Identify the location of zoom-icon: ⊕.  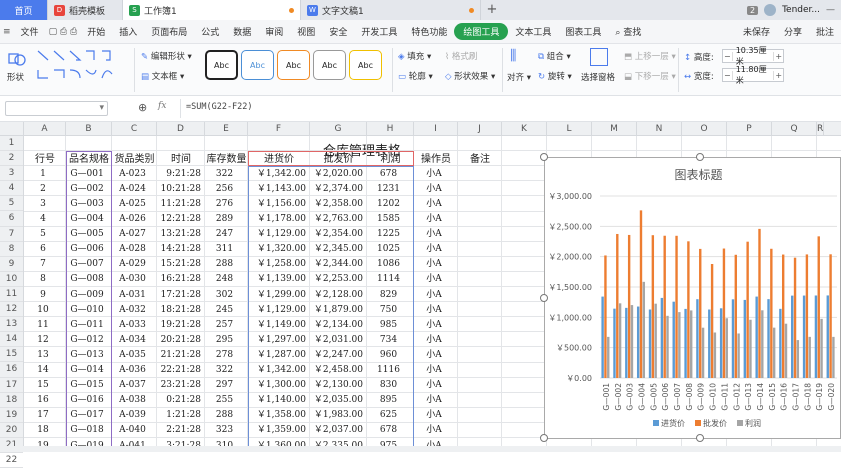
(142, 107).